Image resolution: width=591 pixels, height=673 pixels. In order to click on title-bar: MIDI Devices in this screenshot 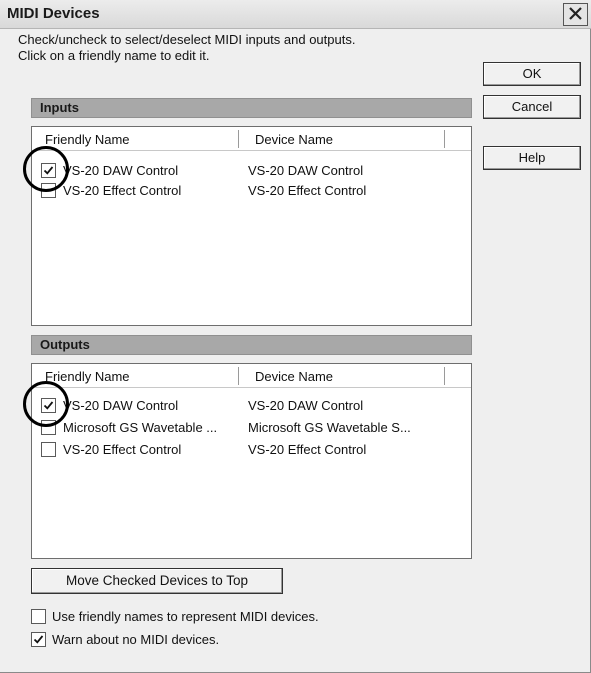, I will do `click(295, 14)`.